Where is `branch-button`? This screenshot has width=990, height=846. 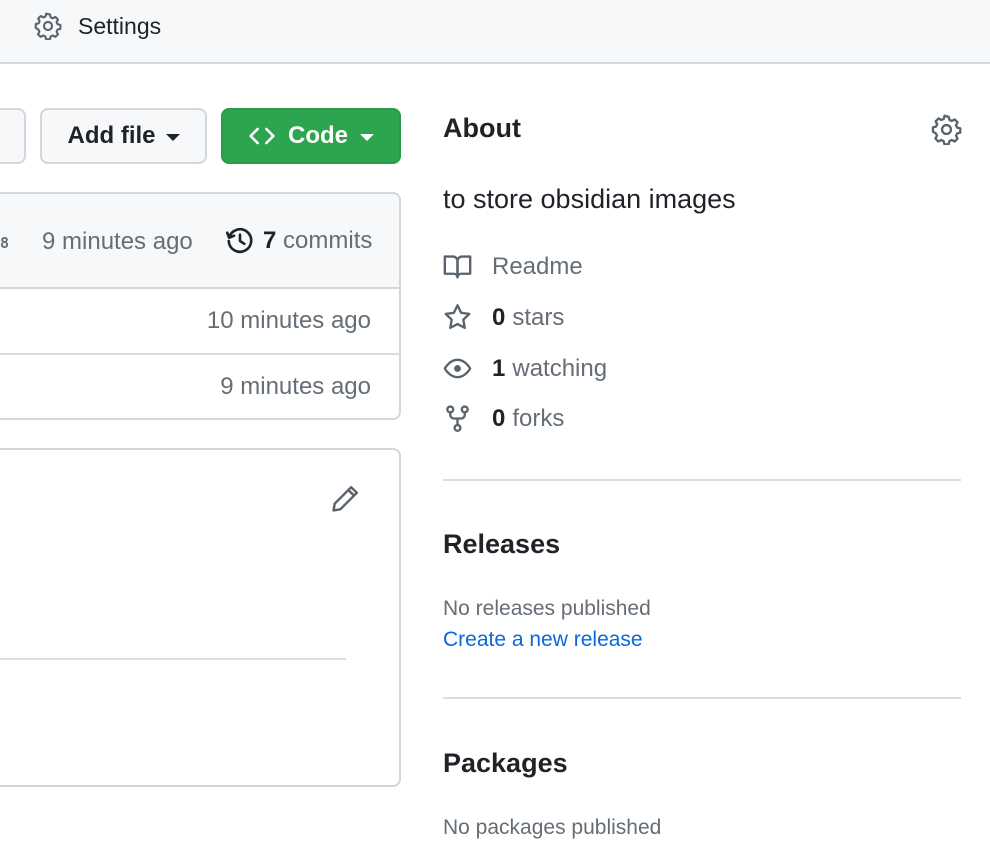 branch-button is located at coordinates (13, 136).